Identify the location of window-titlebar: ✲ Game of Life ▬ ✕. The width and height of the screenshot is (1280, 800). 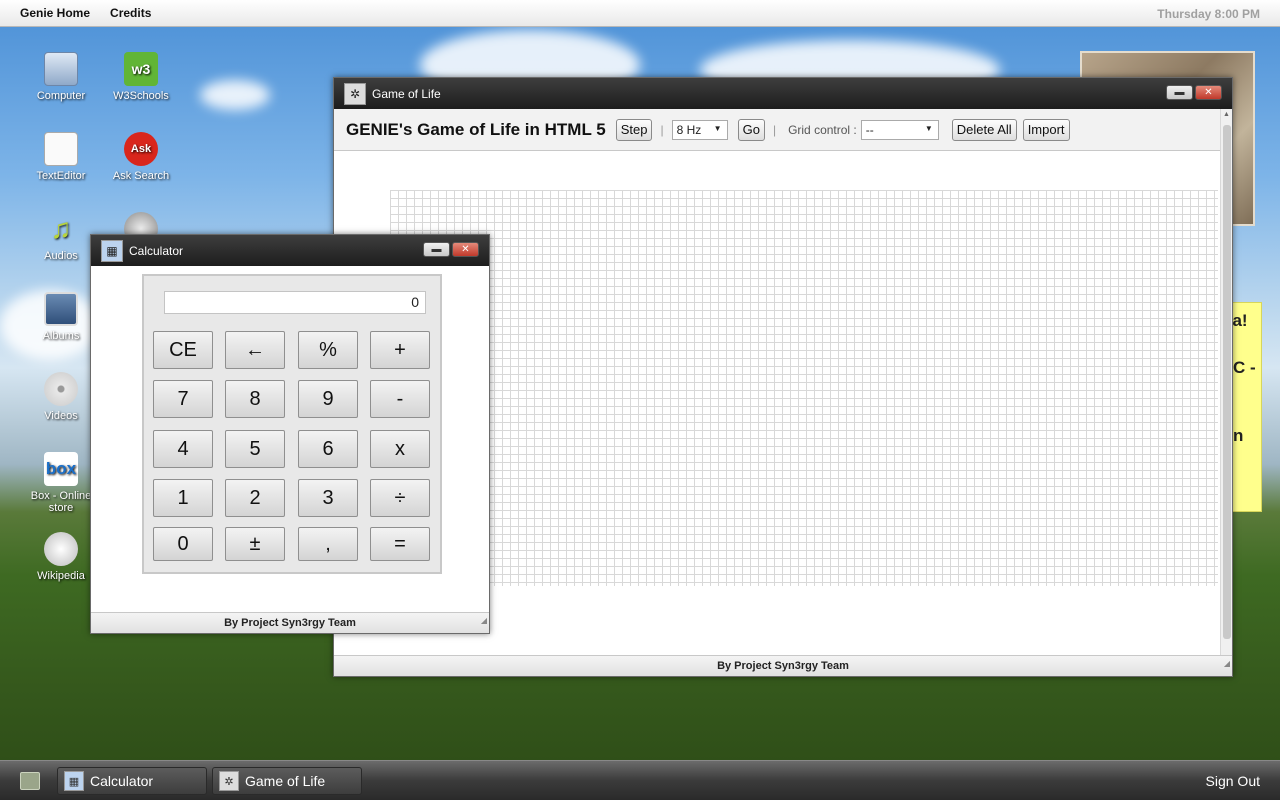
(783, 93).